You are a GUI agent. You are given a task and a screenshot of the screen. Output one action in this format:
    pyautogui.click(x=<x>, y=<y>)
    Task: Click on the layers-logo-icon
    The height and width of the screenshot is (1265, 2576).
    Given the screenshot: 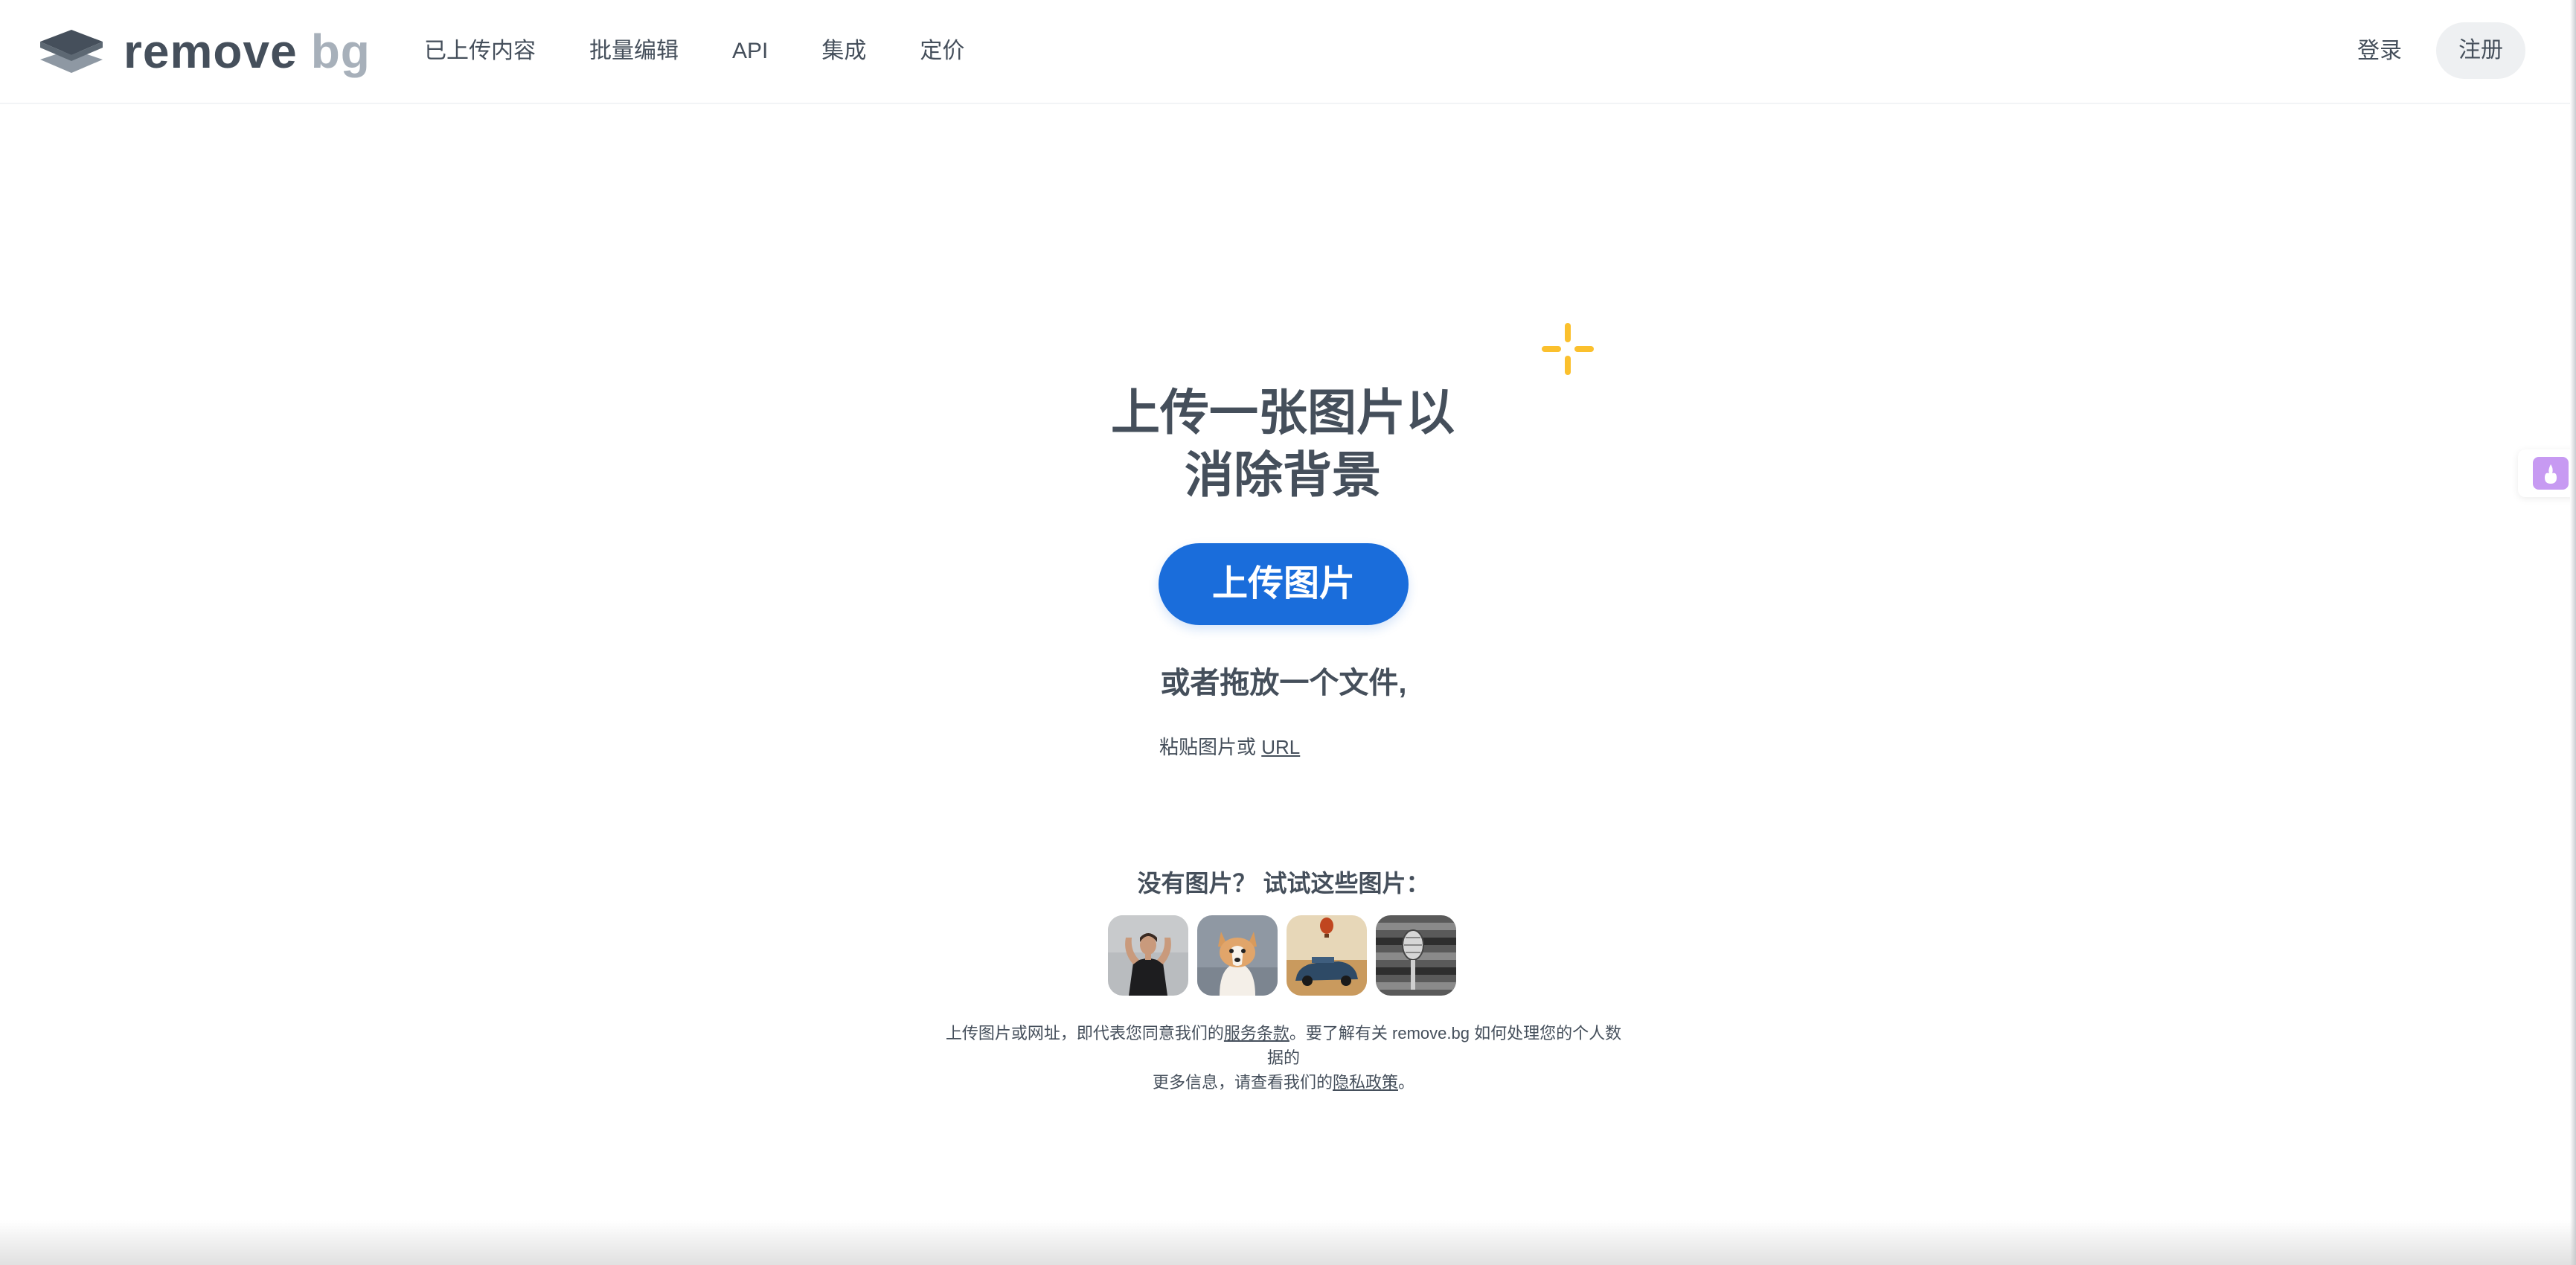 What is the action you would take?
    pyautogui.click(x=71, y=51)
    